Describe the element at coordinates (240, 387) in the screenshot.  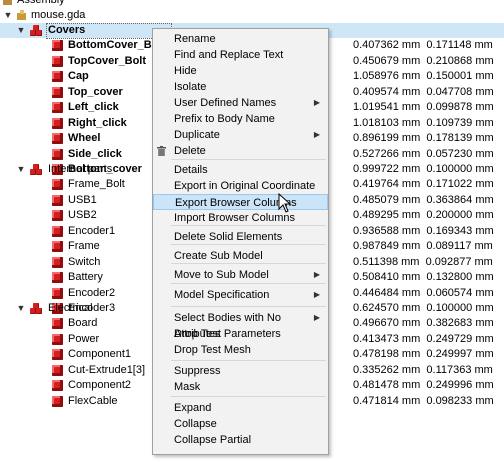
I see `menu-item-mask: Mask` at that location.